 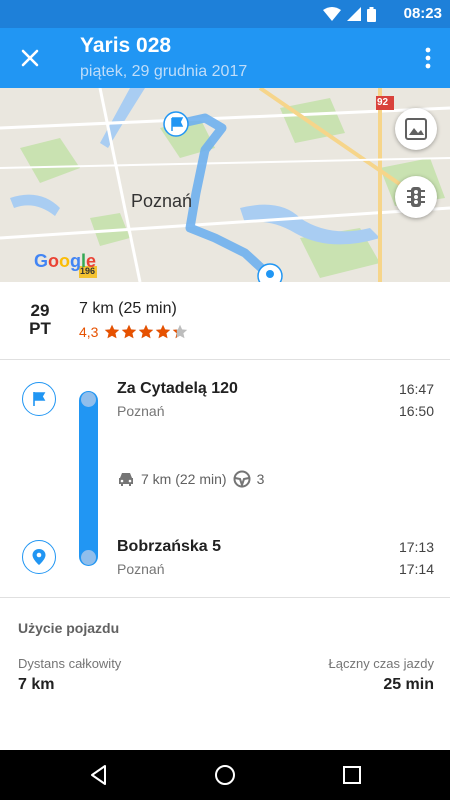 I want to click on total-distance-label: Dystans całkowity, so click(x=70, y=663).